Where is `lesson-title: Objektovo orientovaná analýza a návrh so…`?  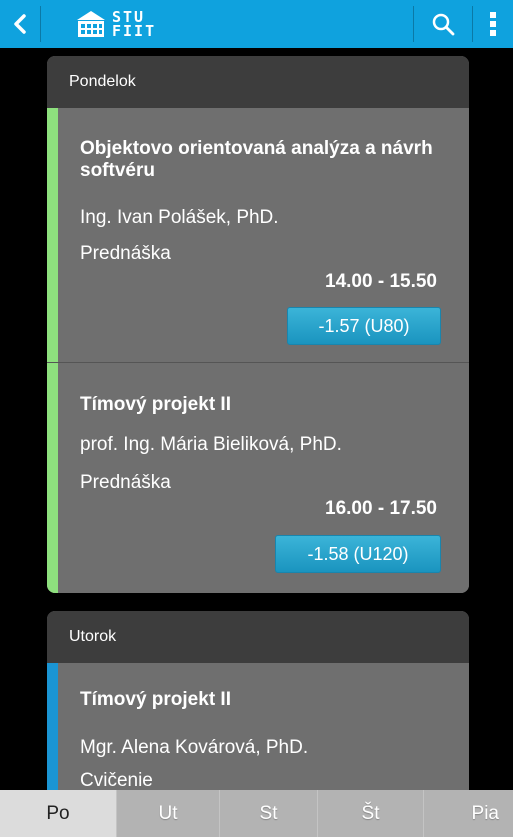
lesson-title: Objektovo orientovaná analýza a návrh so… is located at coordinates (256, 159).